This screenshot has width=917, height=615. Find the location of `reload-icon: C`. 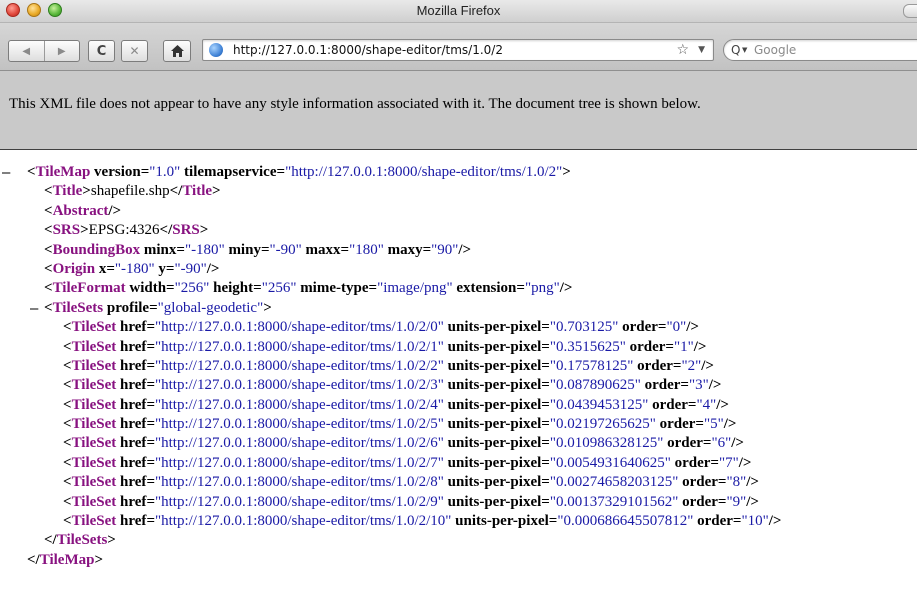

reload-icon: C is located at coordinates (101, 51).